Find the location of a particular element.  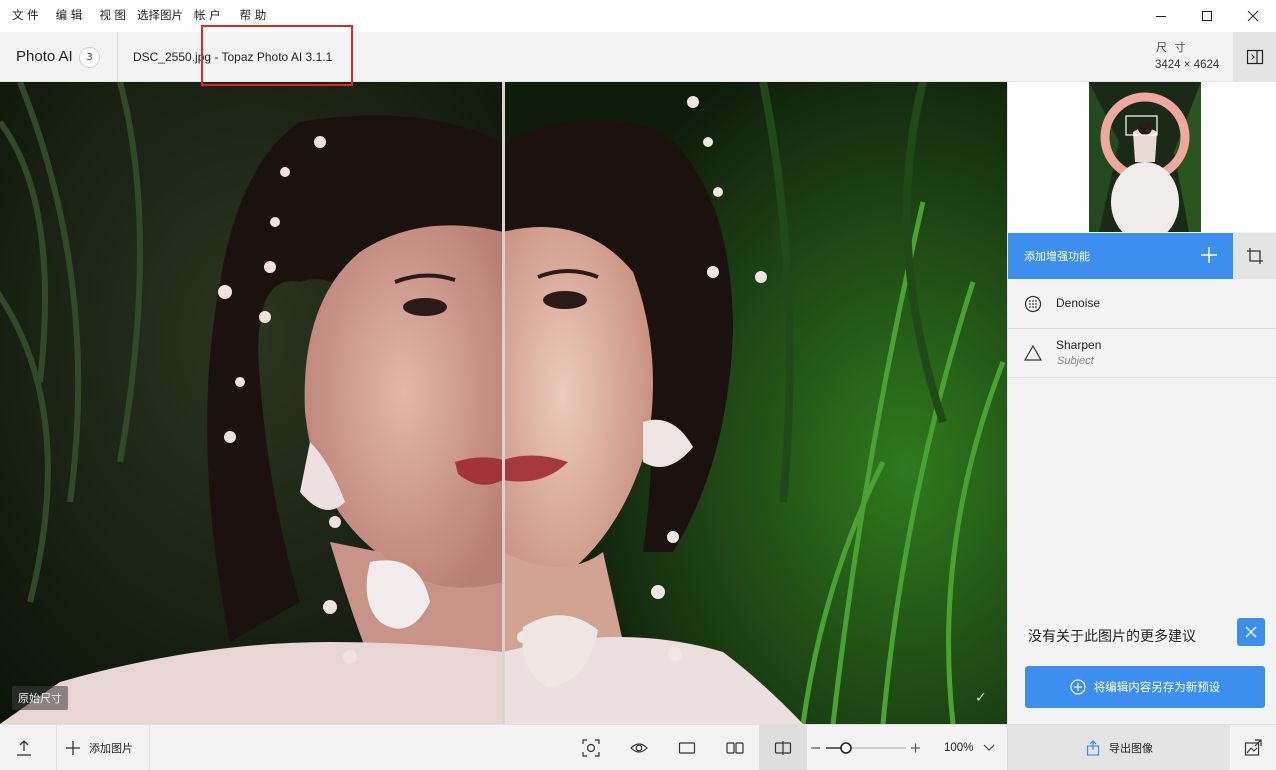

denoise-icon is located at coordinates (1033, 304).